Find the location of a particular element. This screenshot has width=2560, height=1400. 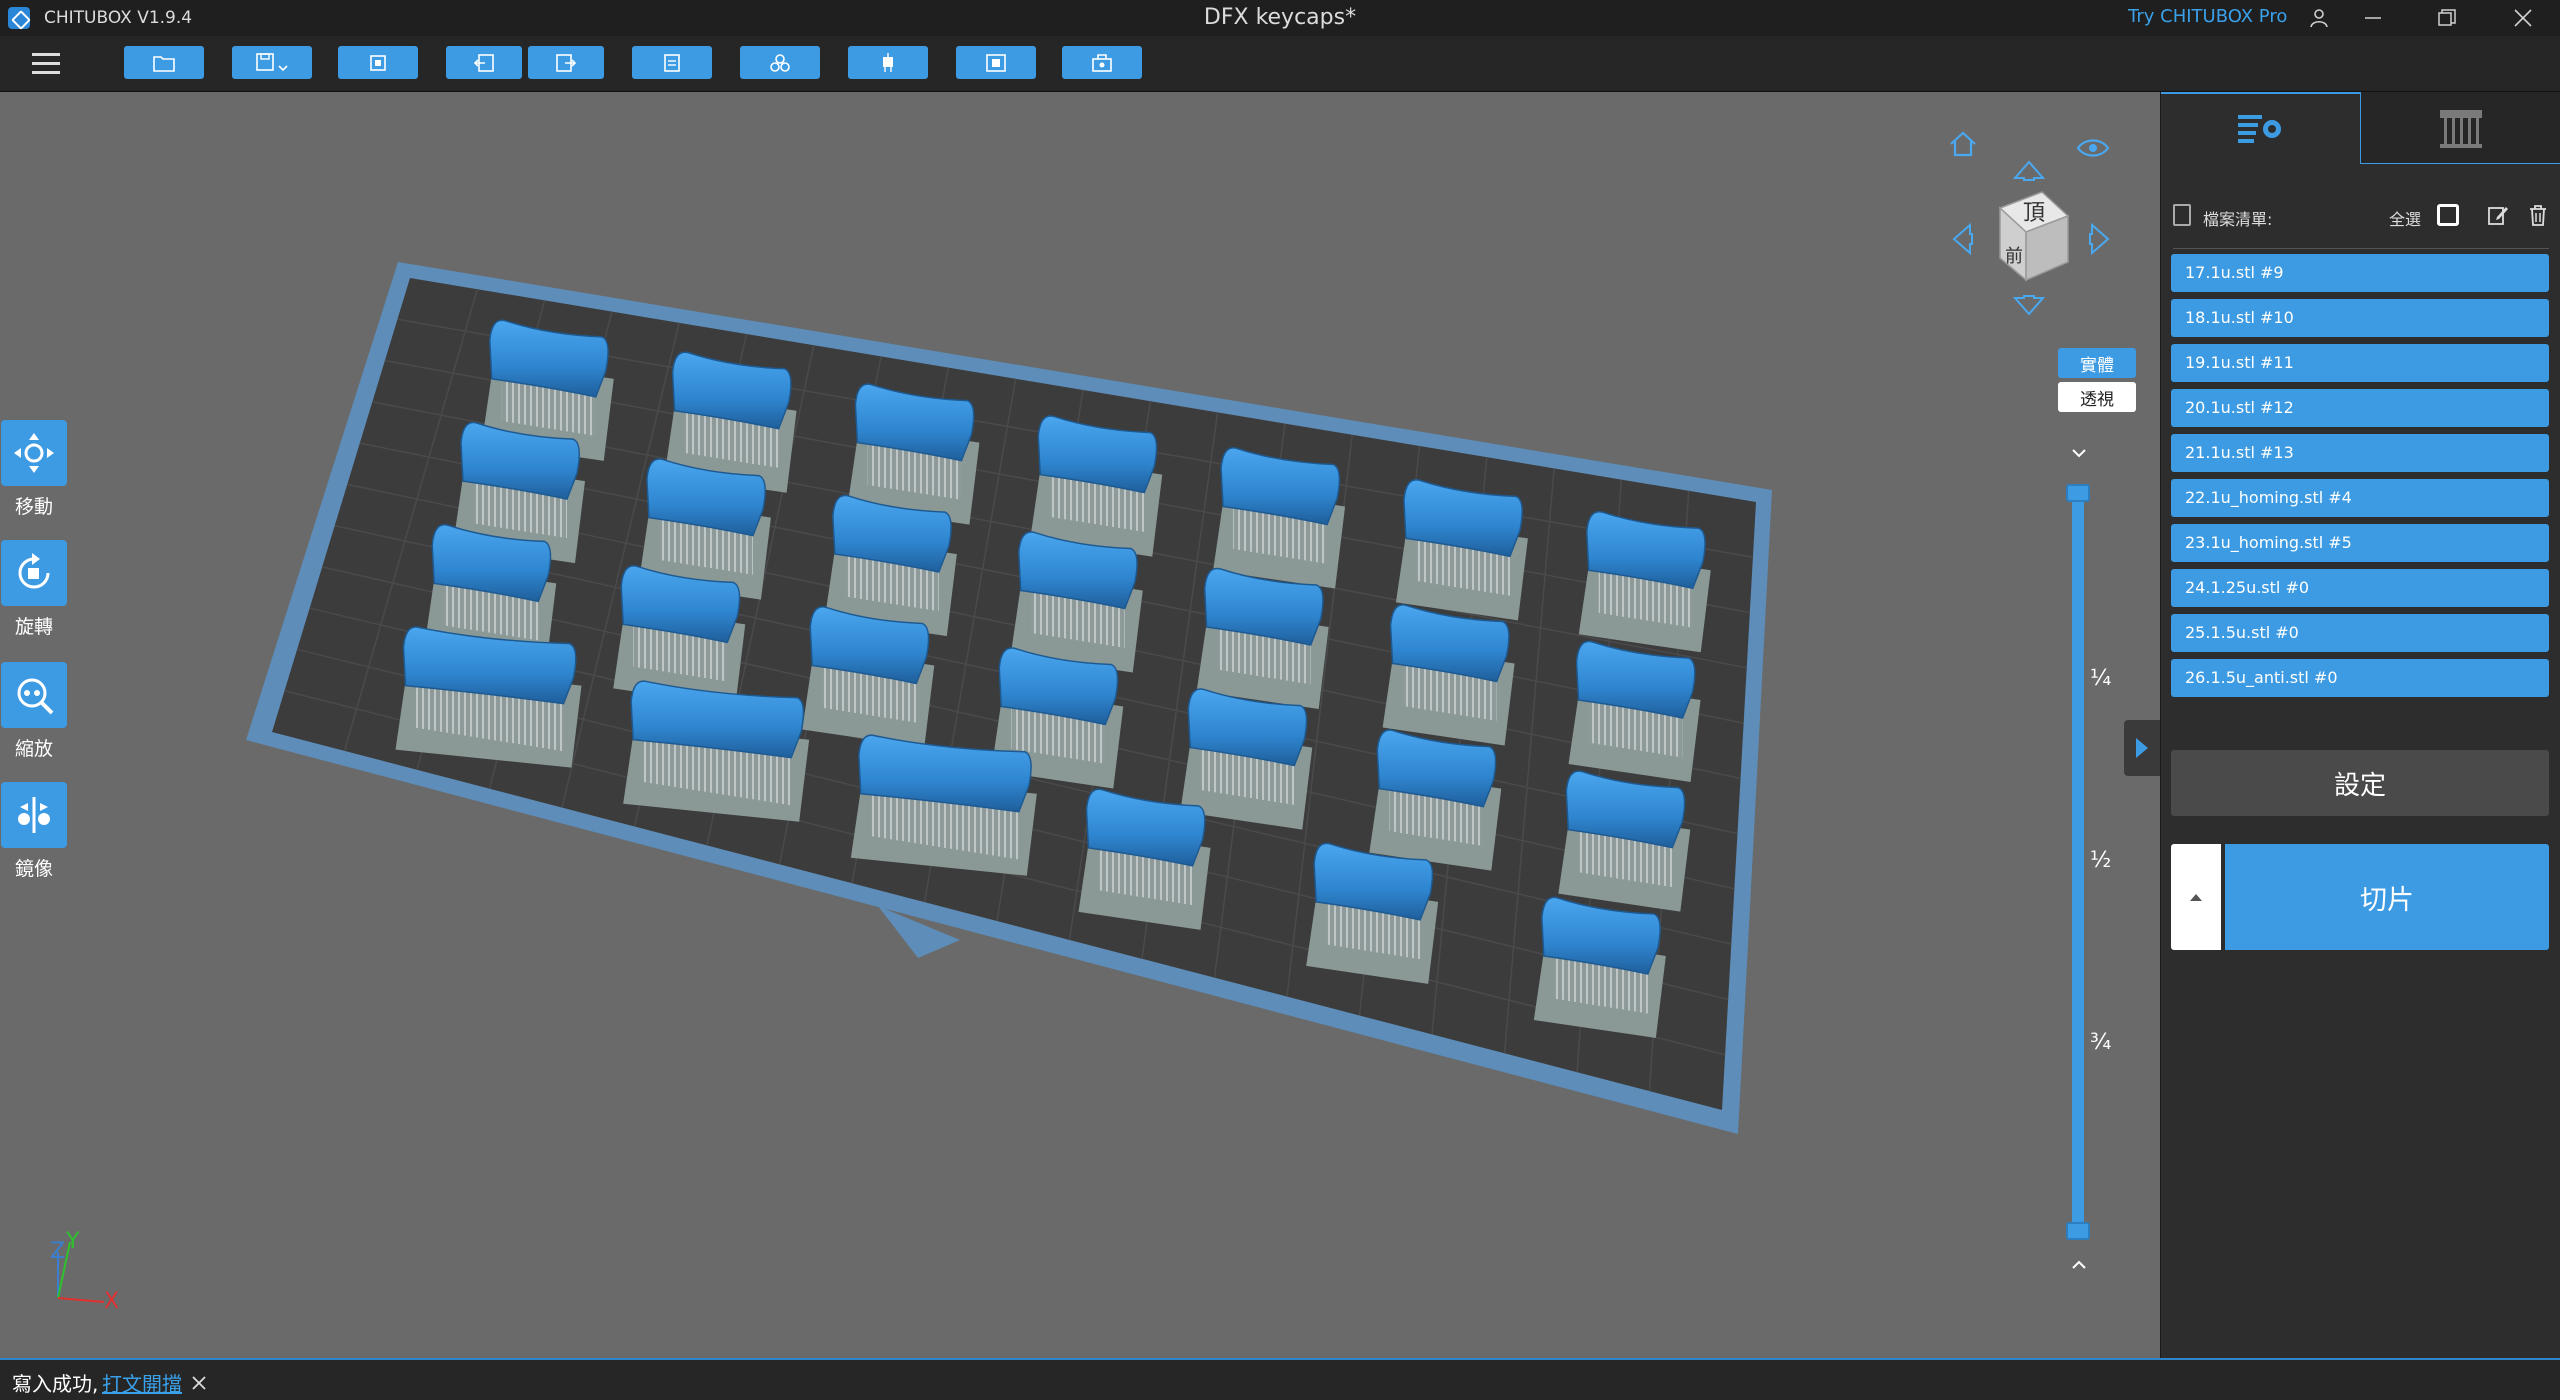

restore-button is located at coordinates (2447, 18).